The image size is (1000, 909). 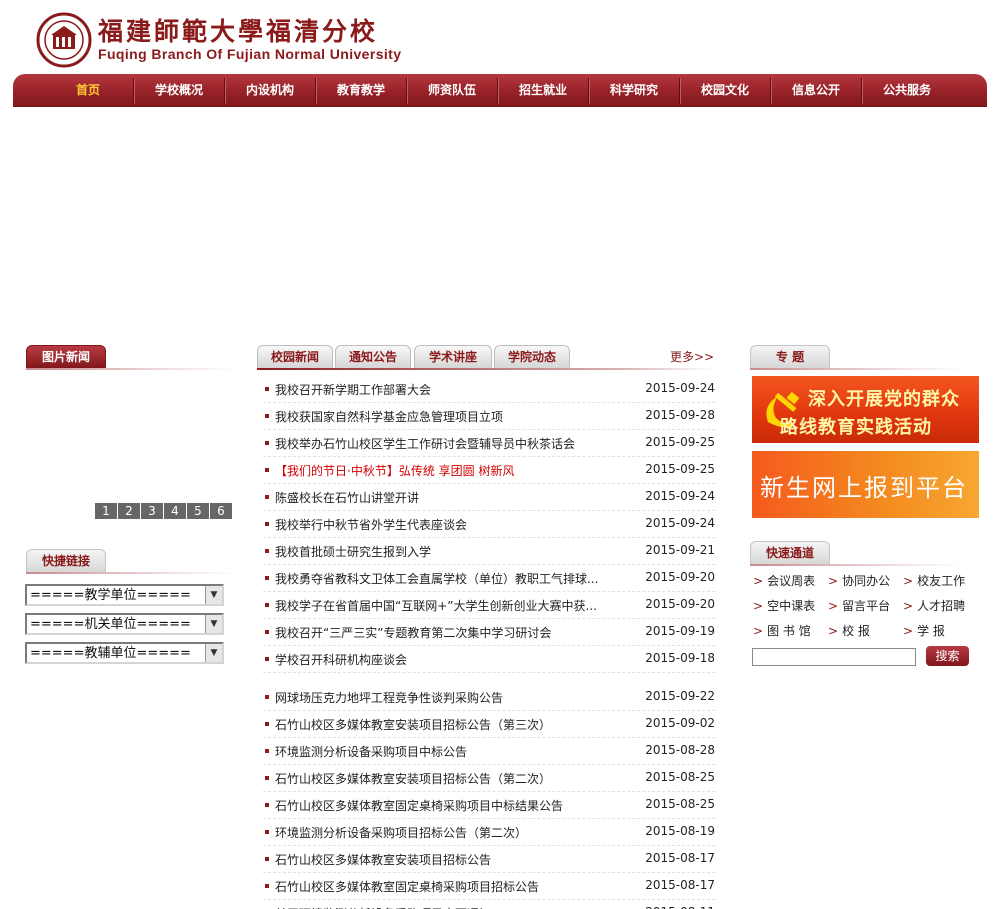 I want to click on freshman-registration-banner: 新生网上报到平台, so click(x=865, y=484).